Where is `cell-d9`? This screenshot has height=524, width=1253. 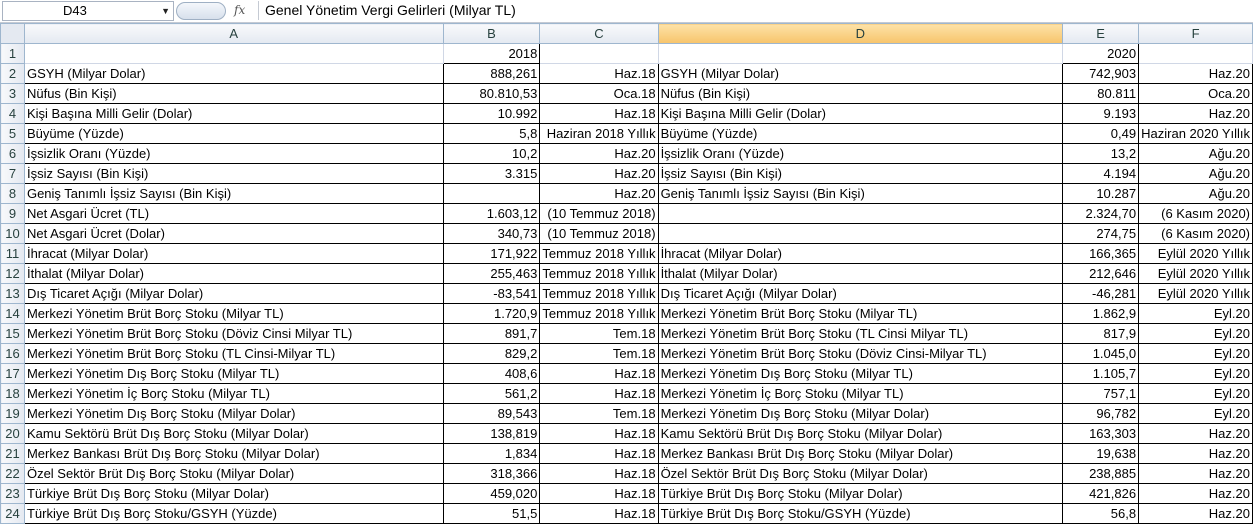
cell-d9 is located at coordinates (860, 213).